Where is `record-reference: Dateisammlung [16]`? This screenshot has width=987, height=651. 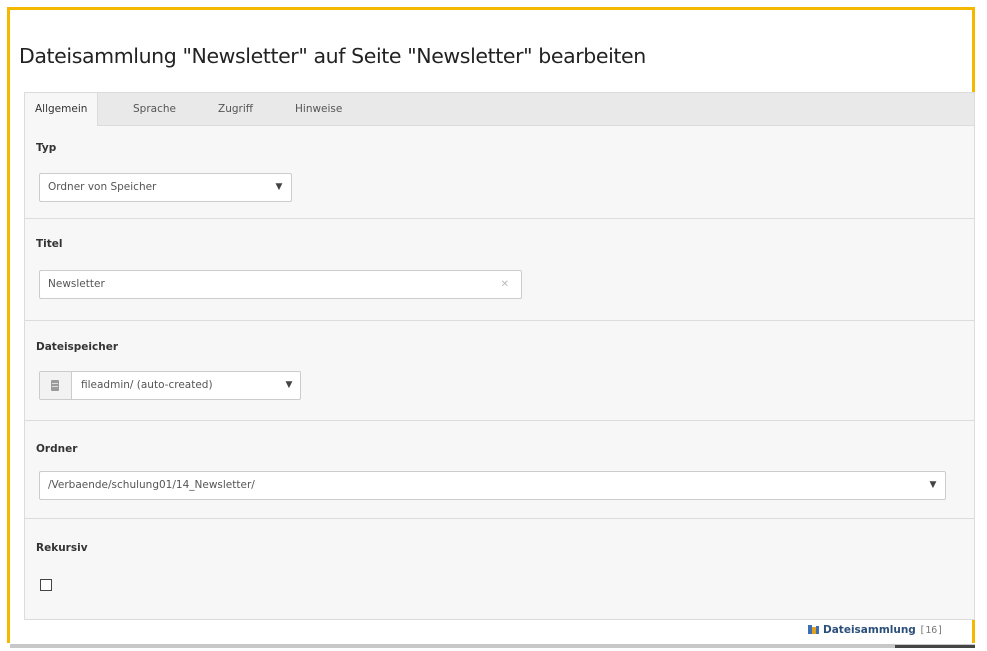
record-reference: Dateisammlung [16] is located at coordinates (875, 630).